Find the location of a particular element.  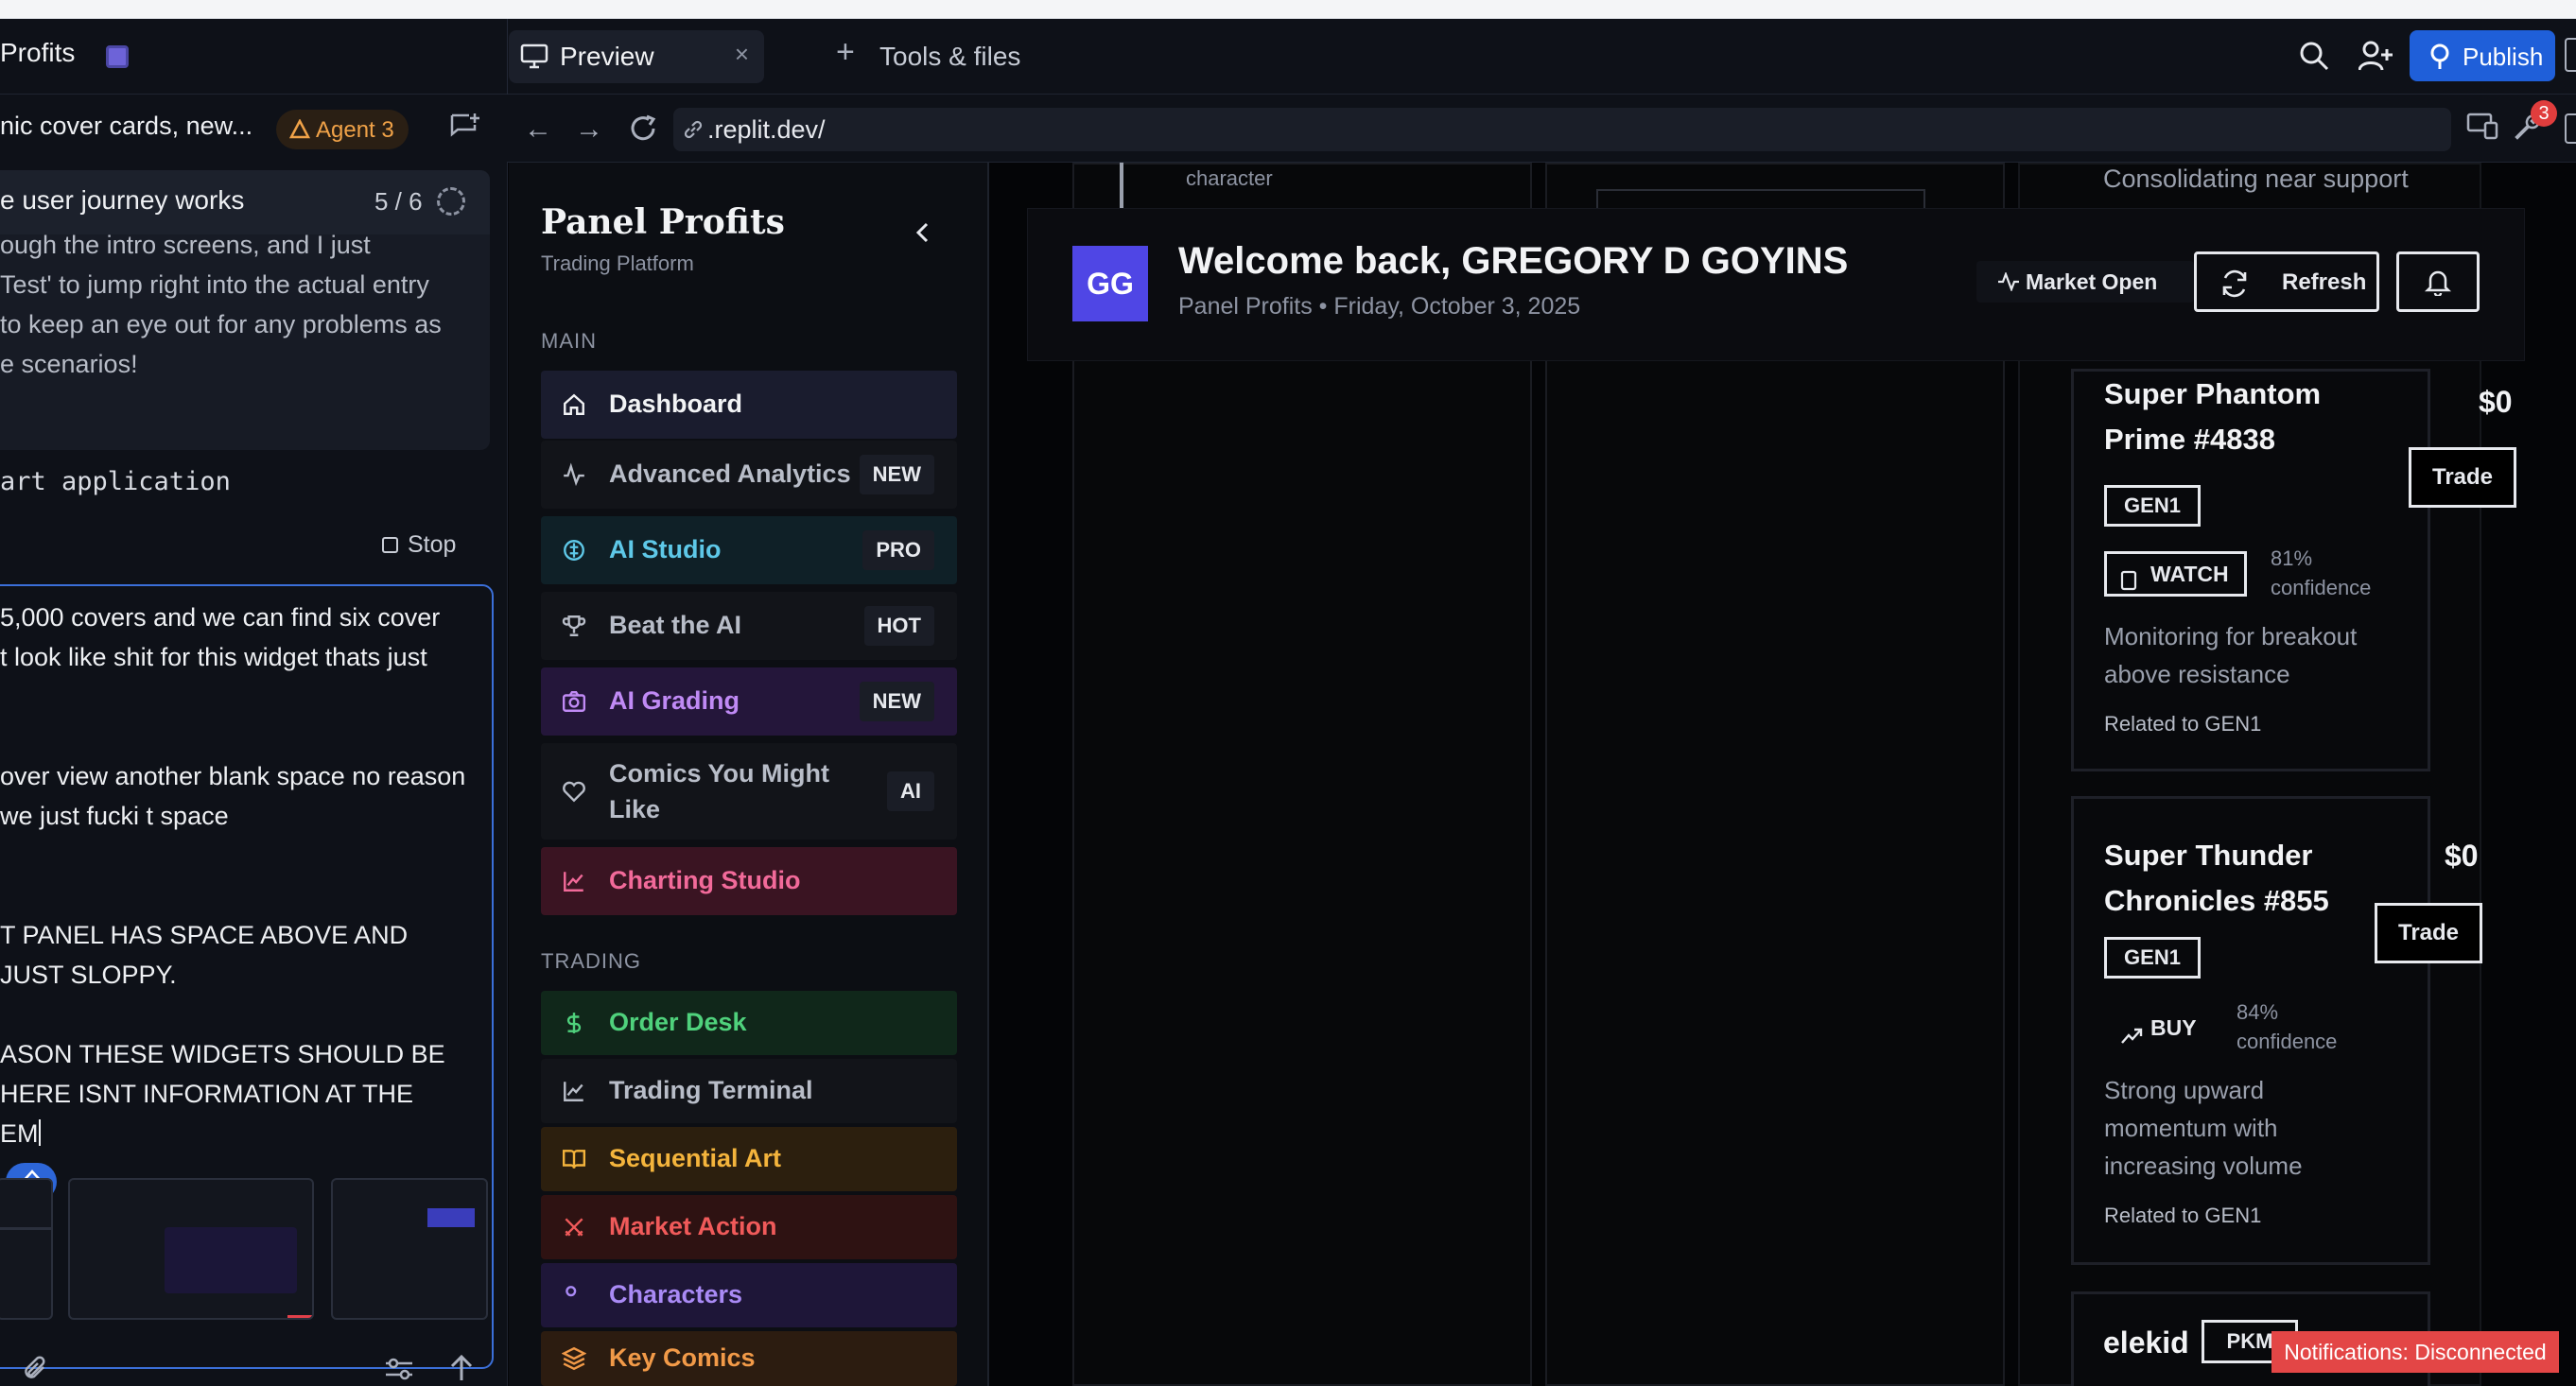

signal-action-label: BUY is located at coordinates (2173, 1027).